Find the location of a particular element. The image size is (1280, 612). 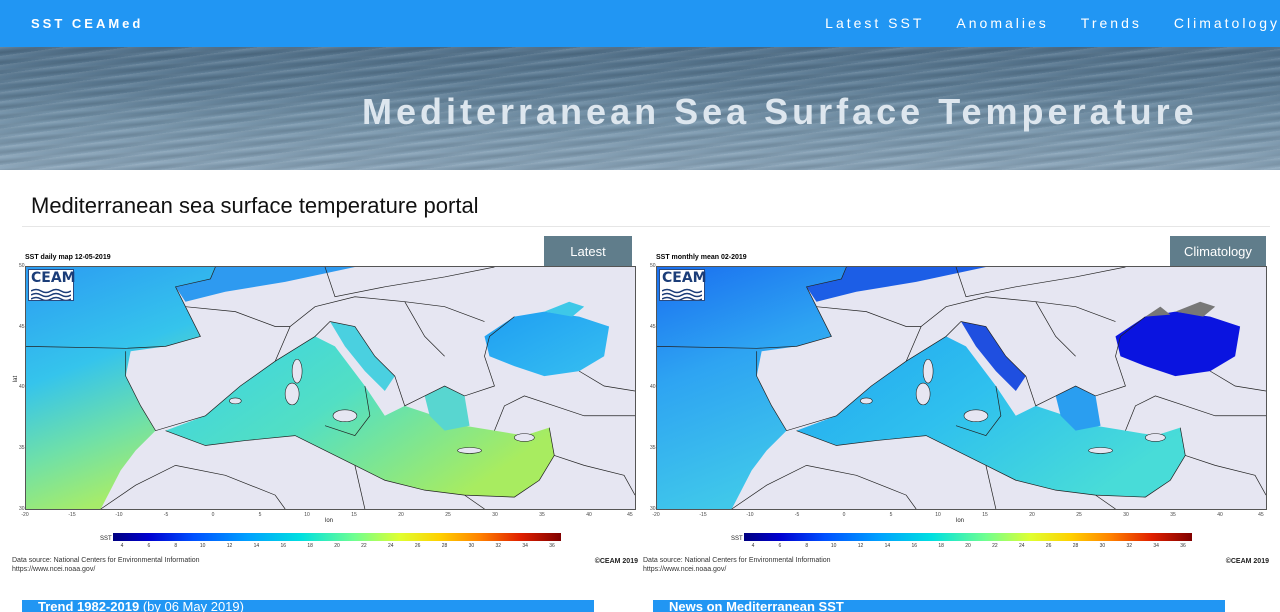

hero-title: Mediterranean Sea Surface Temperature is located at coordinates (780, 111).